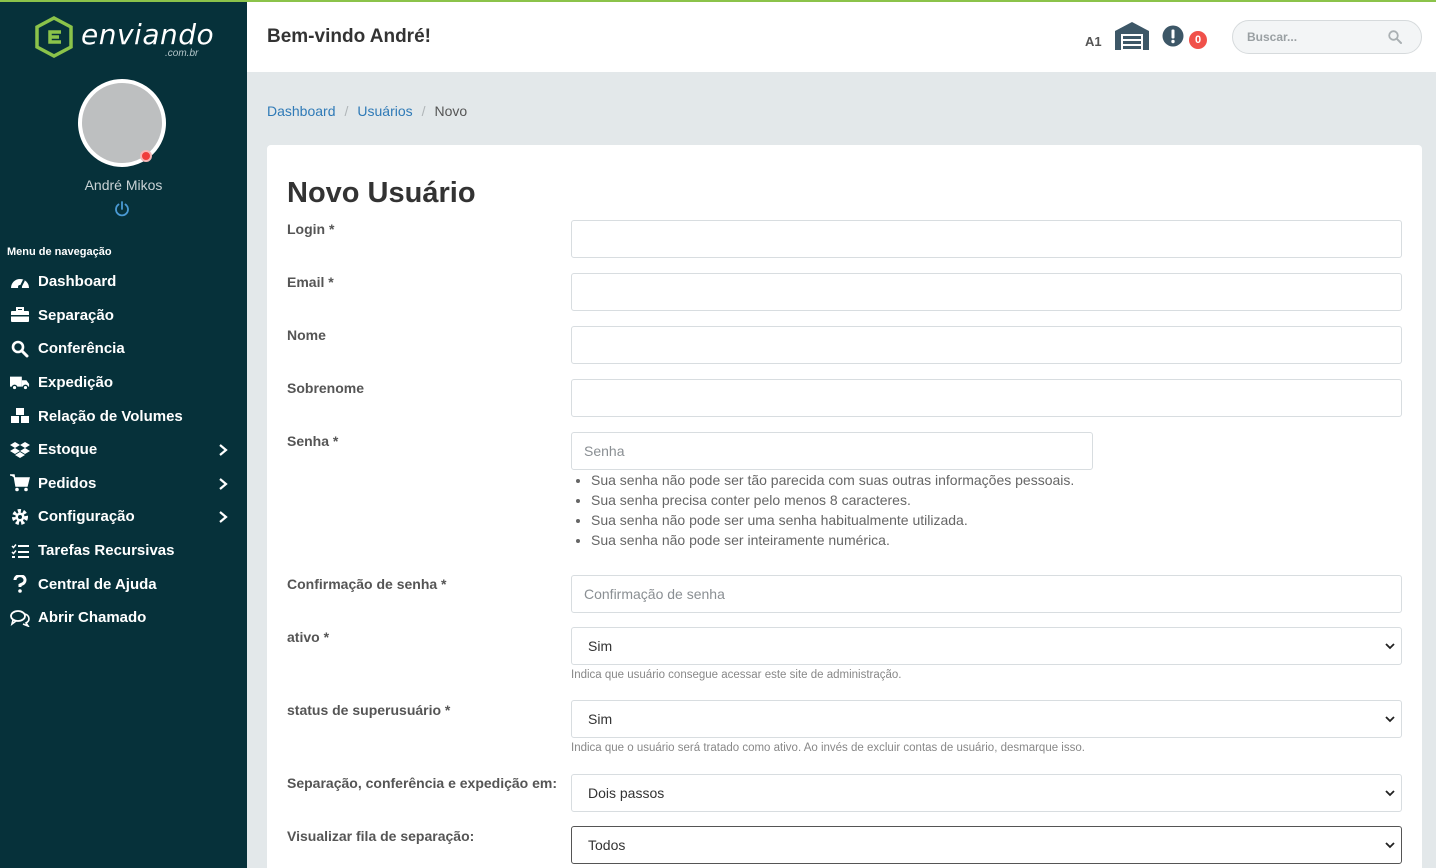 The height and width of the screenshot is (868, 1436). I want to click on sidebar-item-pedidos: Pedidos, so click(123, 484).